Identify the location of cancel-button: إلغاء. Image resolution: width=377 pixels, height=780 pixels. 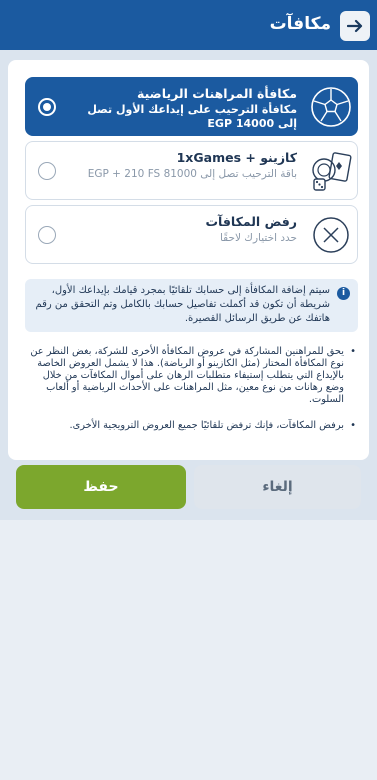
(277, 487).